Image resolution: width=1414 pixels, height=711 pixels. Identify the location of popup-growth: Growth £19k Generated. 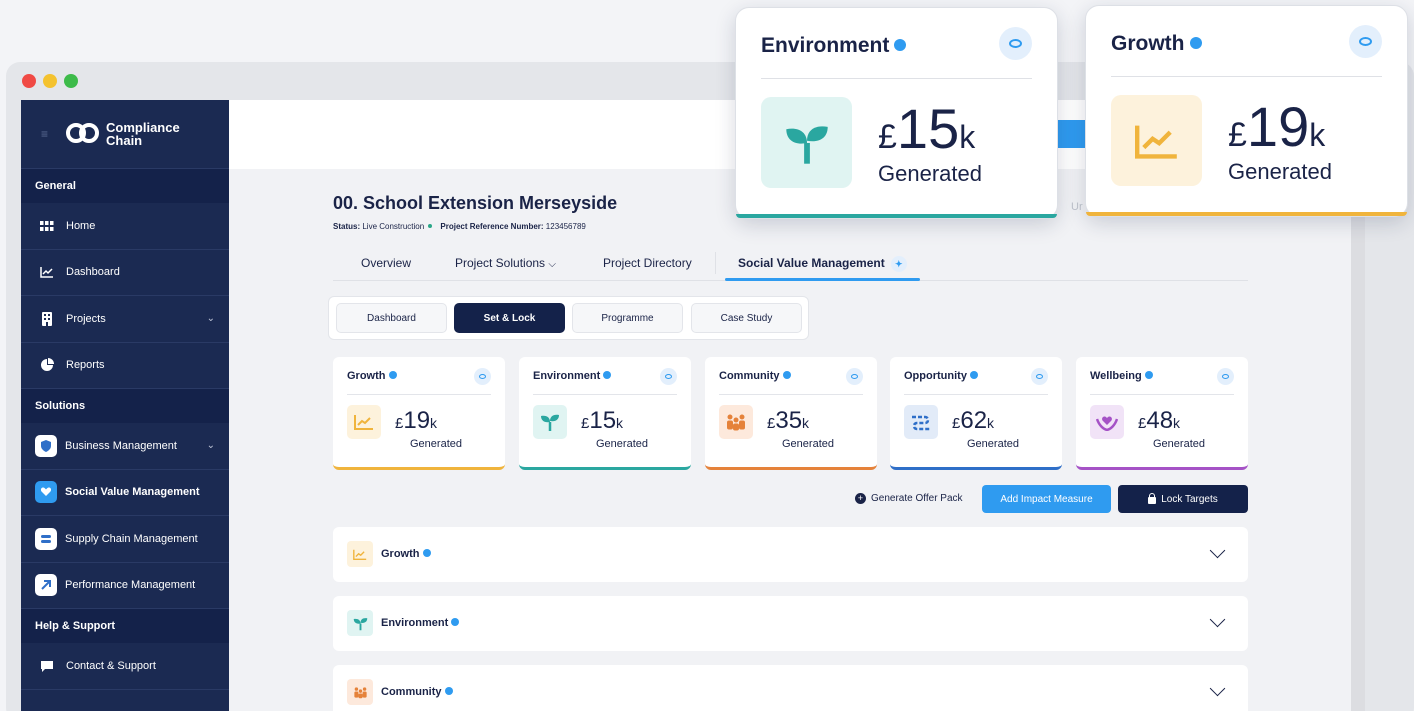
(1246, 111).